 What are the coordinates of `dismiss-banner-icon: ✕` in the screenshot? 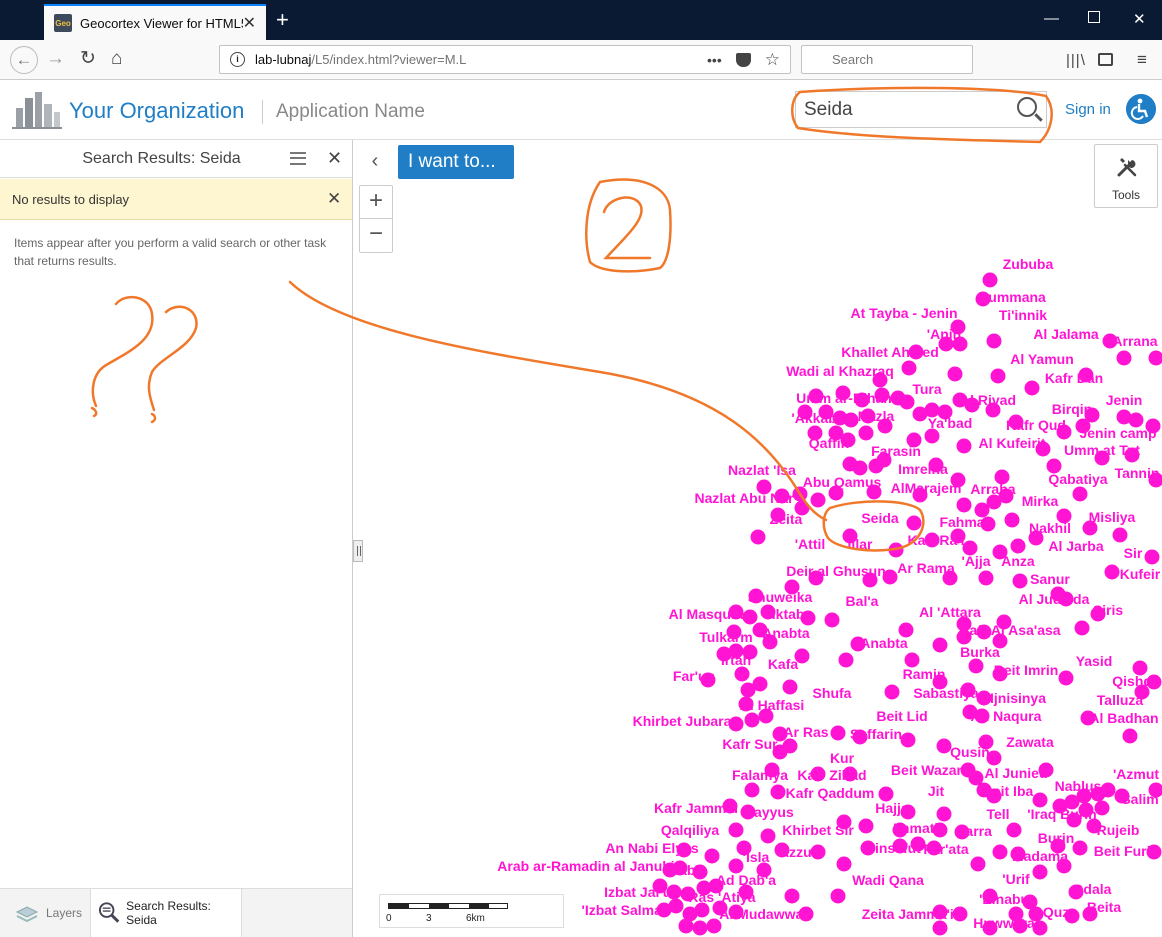 It's located at (334, 199).